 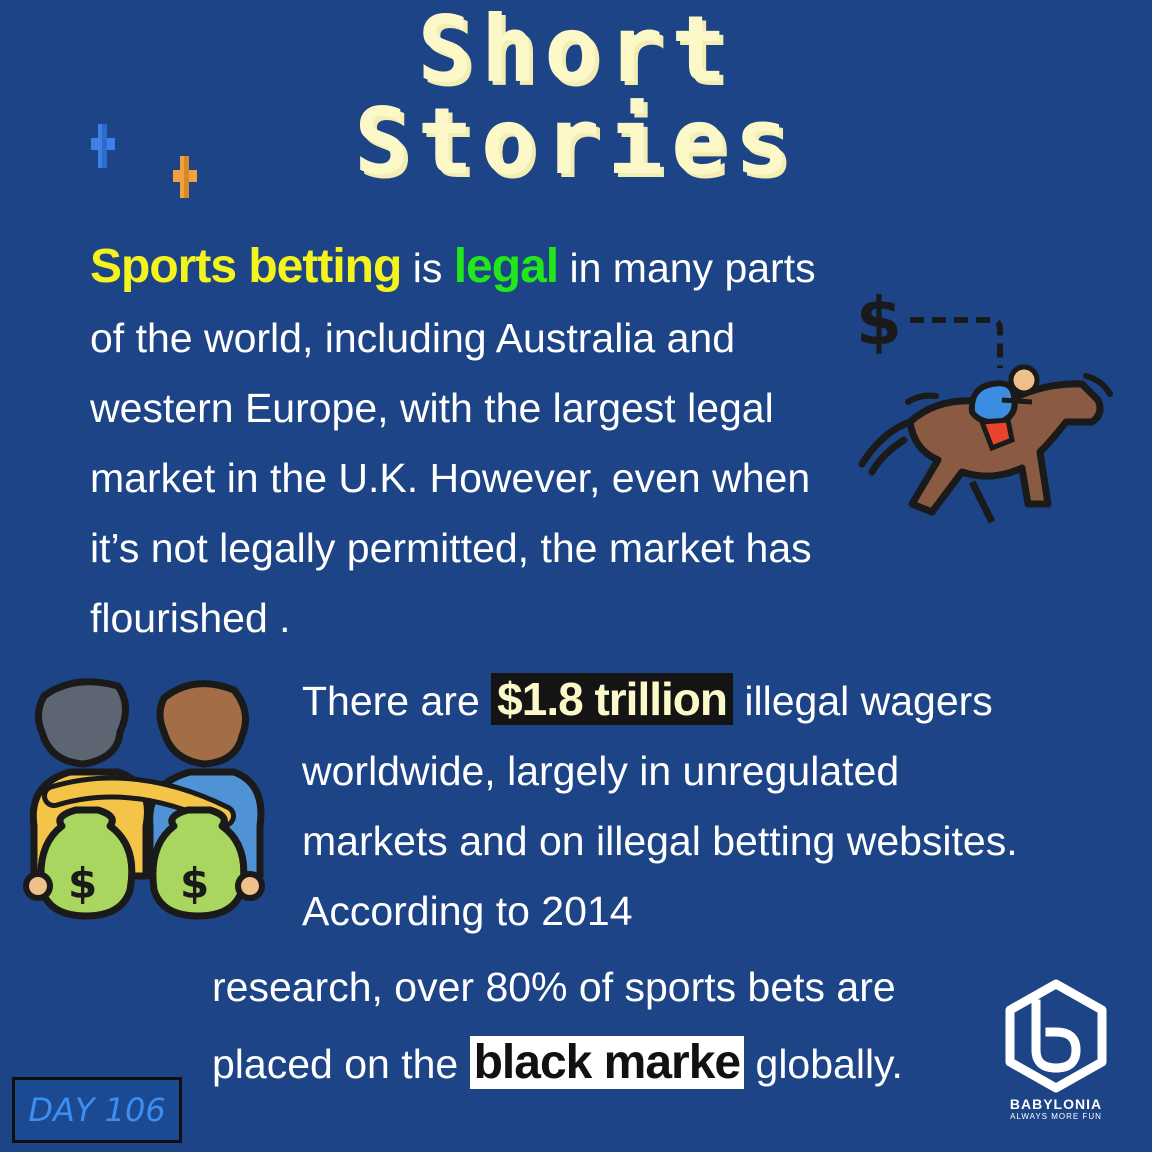 What do you see at coordinates (427, 268) in the screenshot?
I see `paragraph-text: is` at bounding box center [427, 268].